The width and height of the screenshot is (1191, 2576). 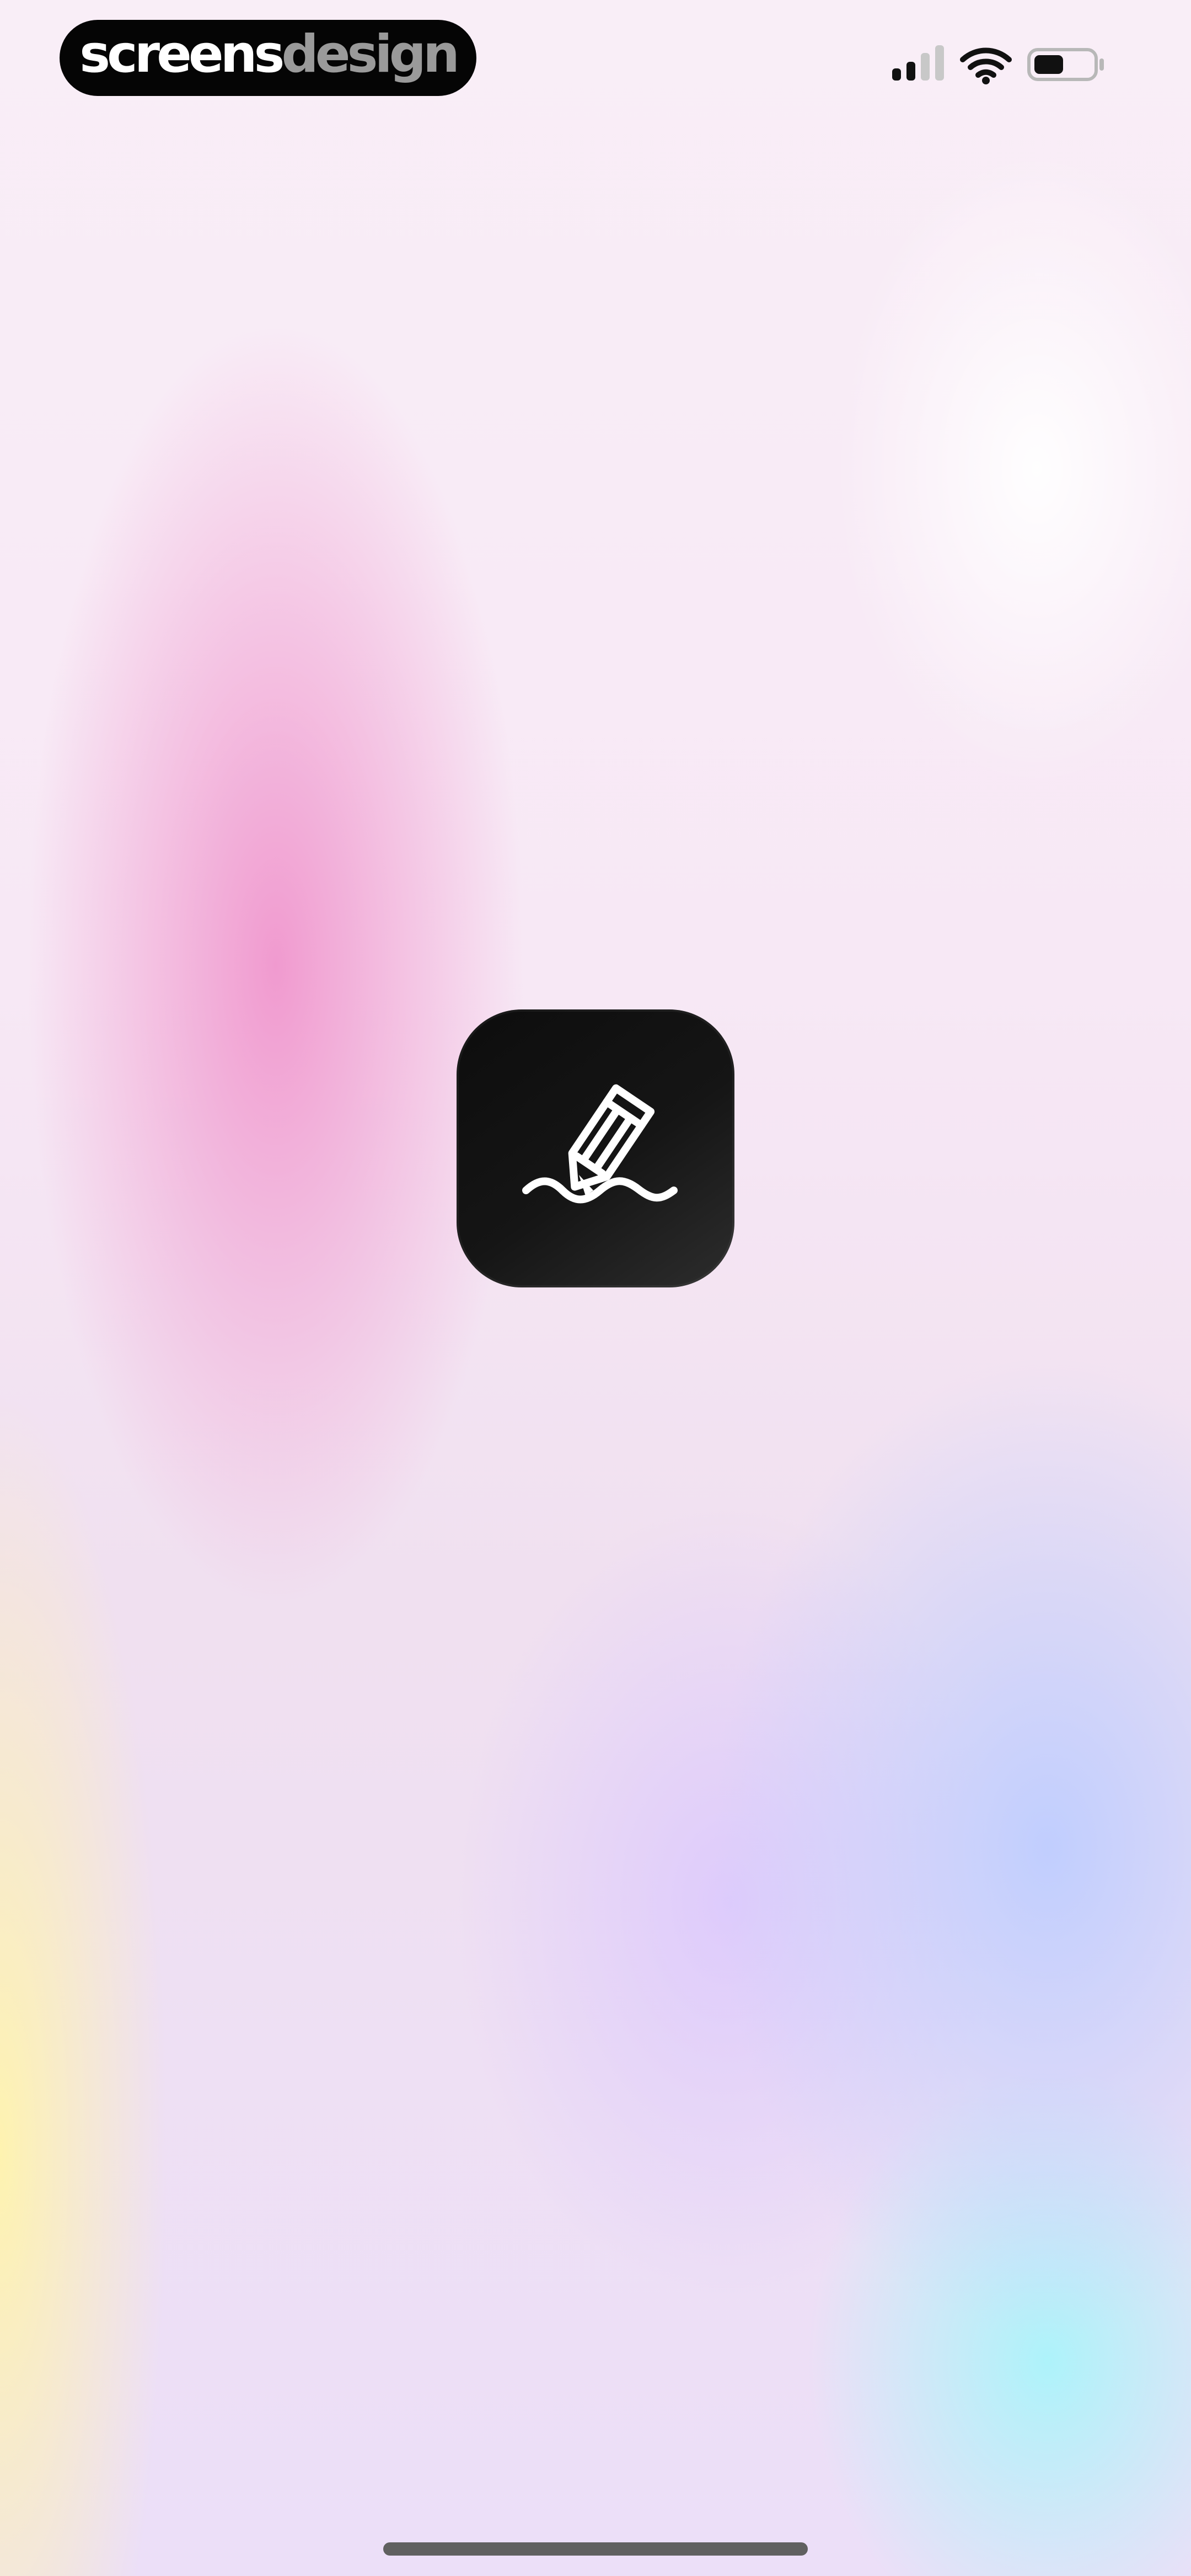 What do you see at coordinates (595, 2549) in the screenshot?
I see `home-indicator` at bounding box center [595, 2549].